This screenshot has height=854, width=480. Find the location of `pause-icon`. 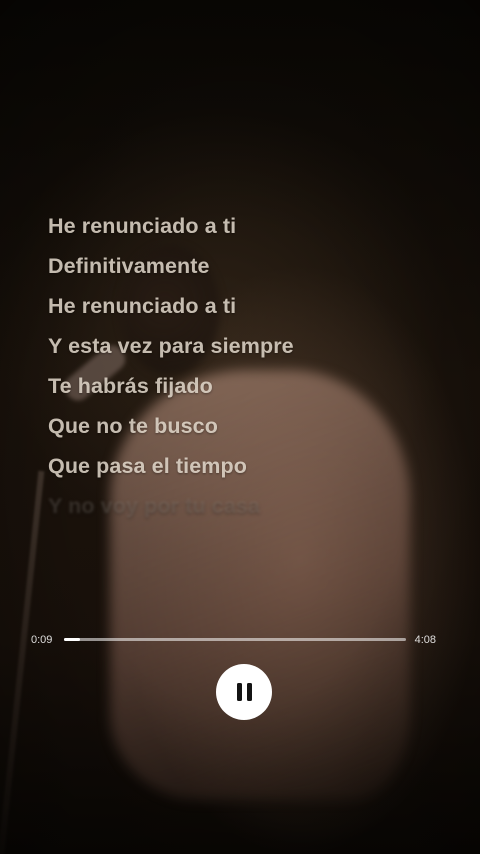

pause-icon is located at coordinates (244, 692).